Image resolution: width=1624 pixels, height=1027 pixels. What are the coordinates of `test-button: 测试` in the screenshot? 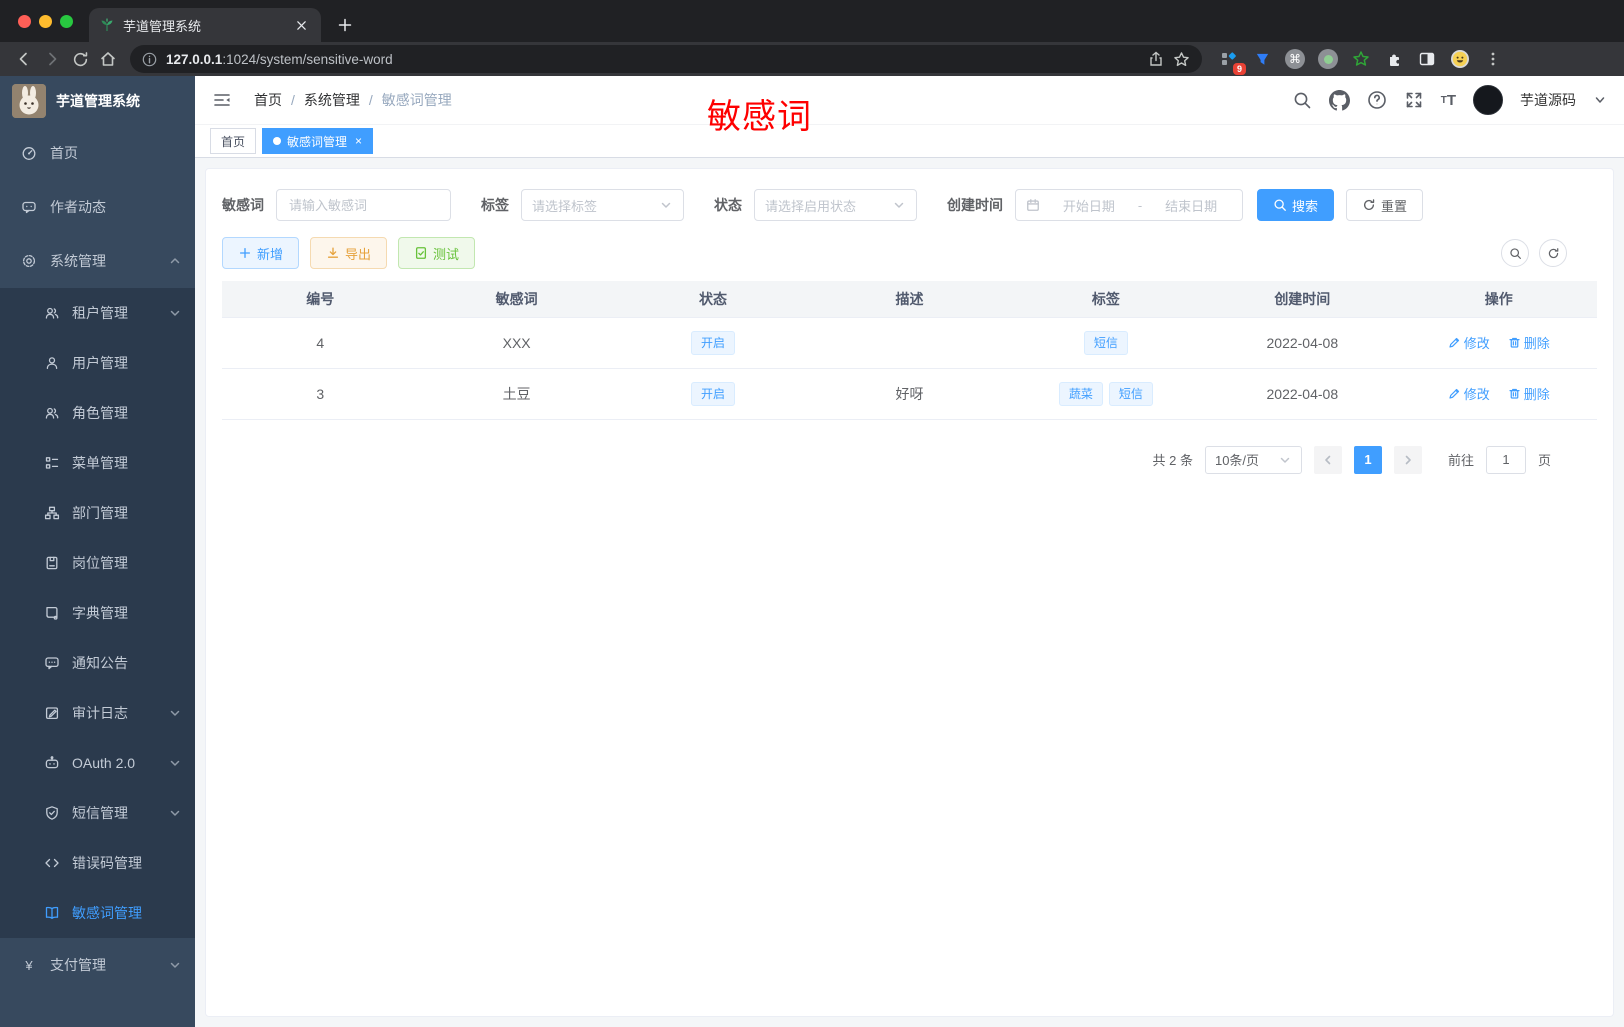 It's located at (437, 253).